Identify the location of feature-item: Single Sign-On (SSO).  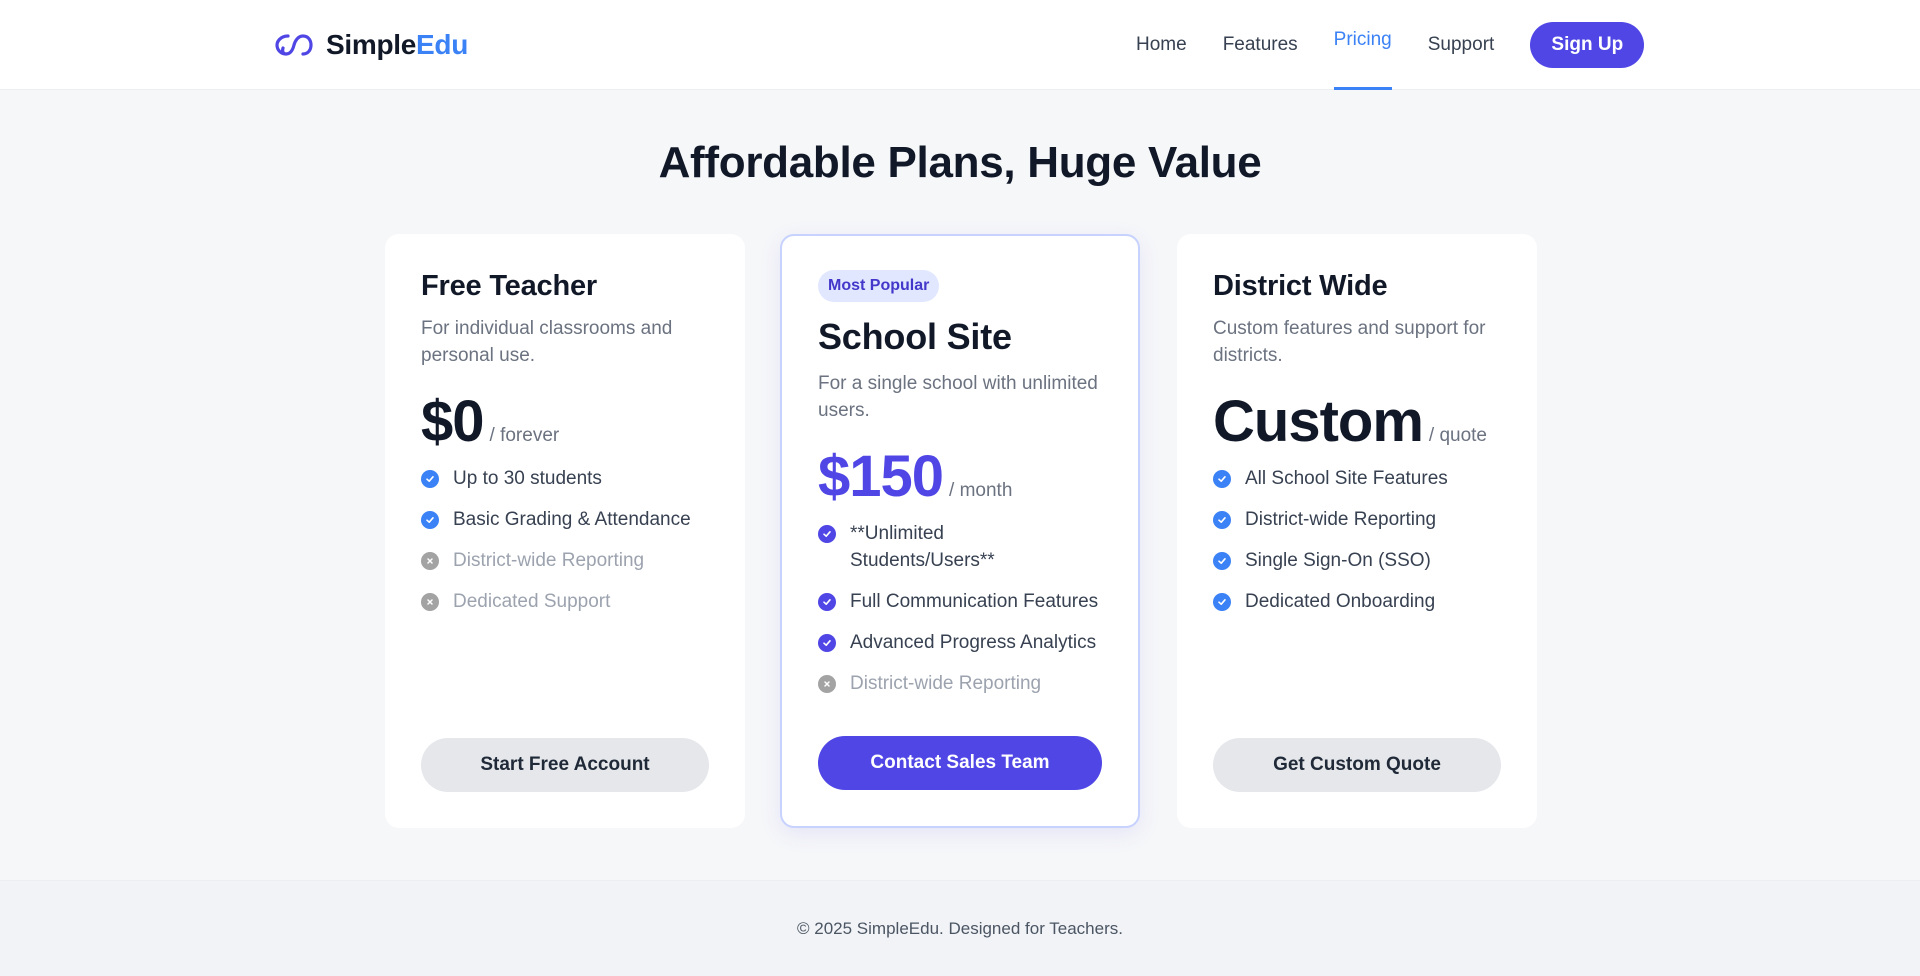
(1357, 560).